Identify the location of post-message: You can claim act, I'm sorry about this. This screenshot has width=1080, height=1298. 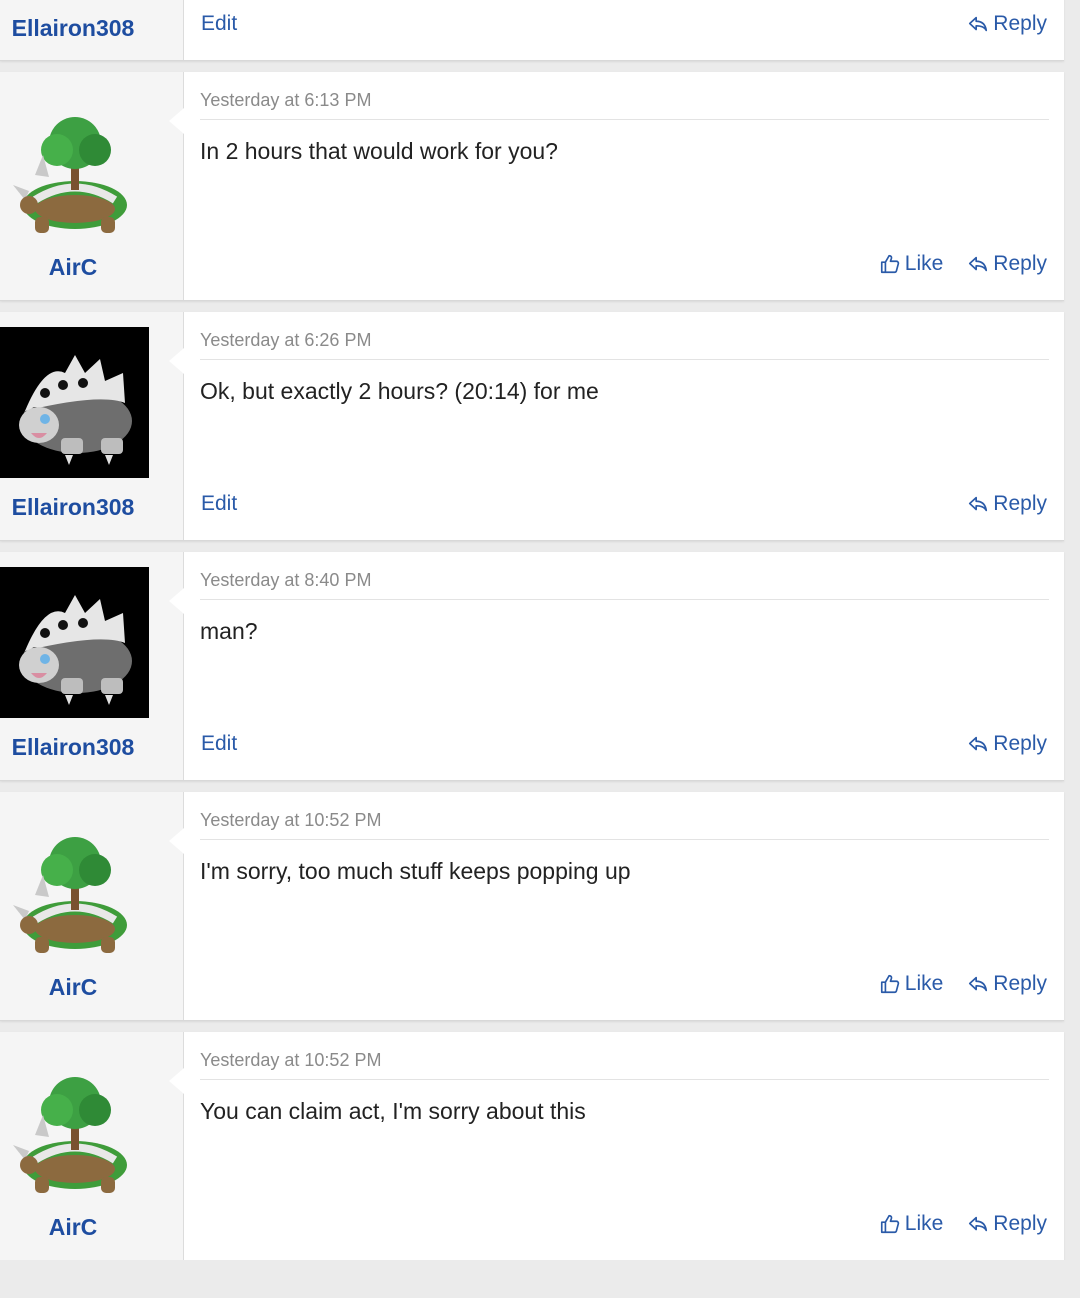
(393, 1111).